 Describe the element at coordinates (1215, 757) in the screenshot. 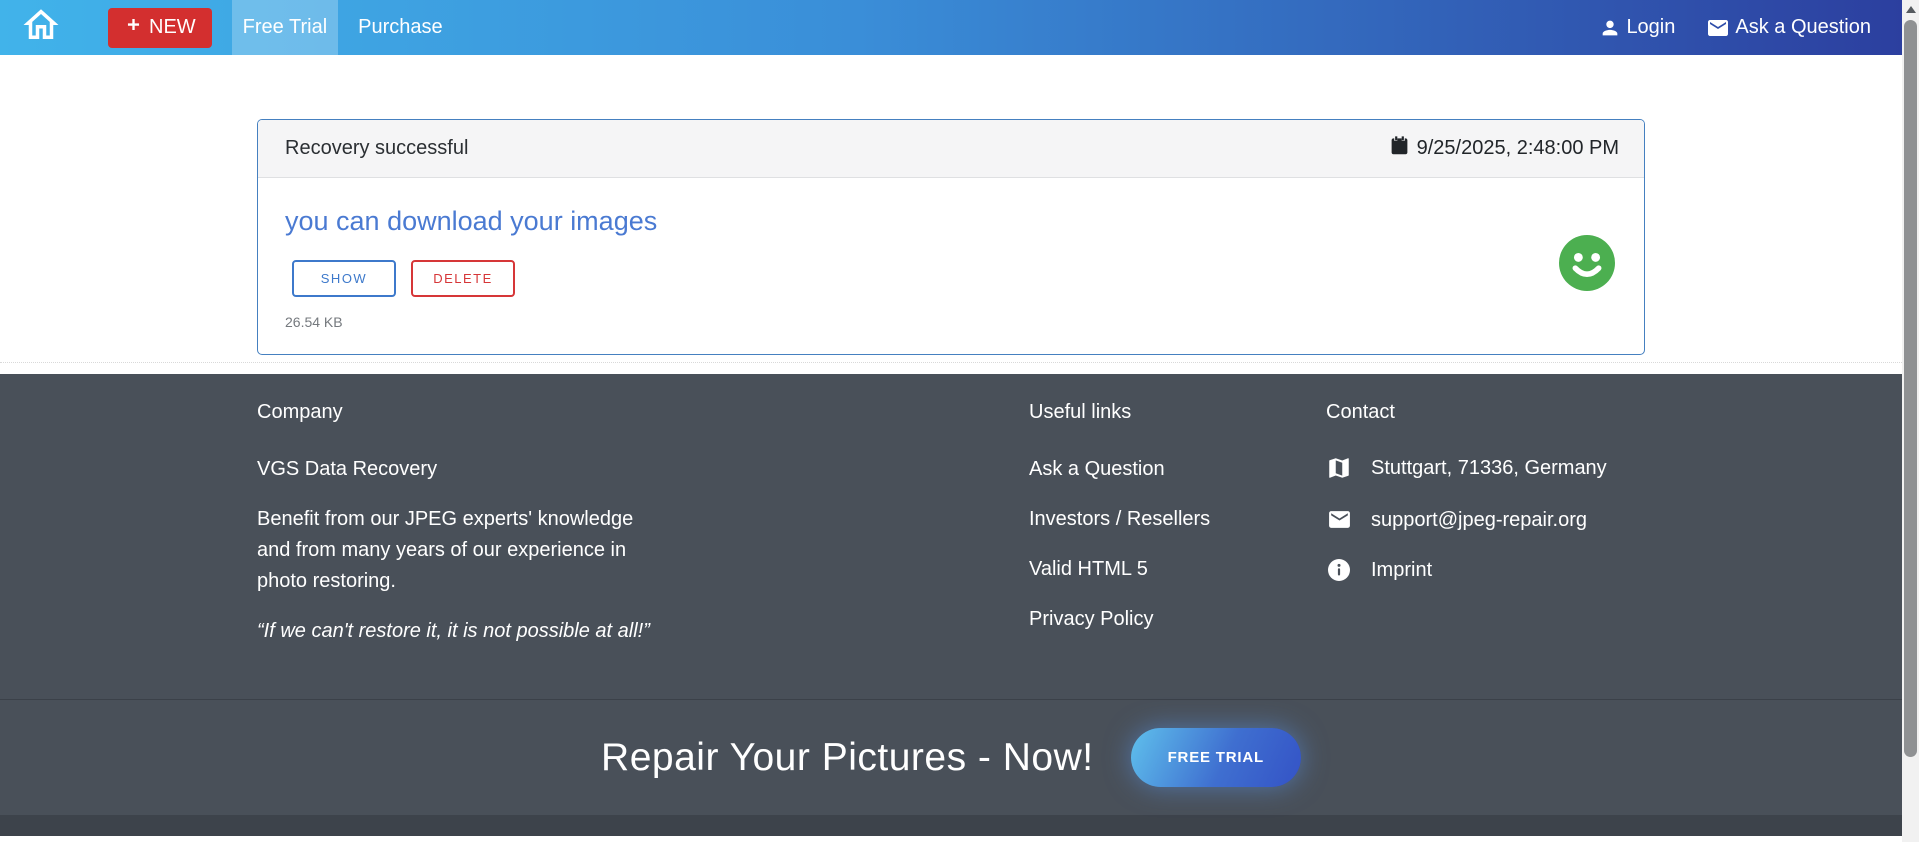

I see `free-trial-button: FREE TRIAL` at that location.